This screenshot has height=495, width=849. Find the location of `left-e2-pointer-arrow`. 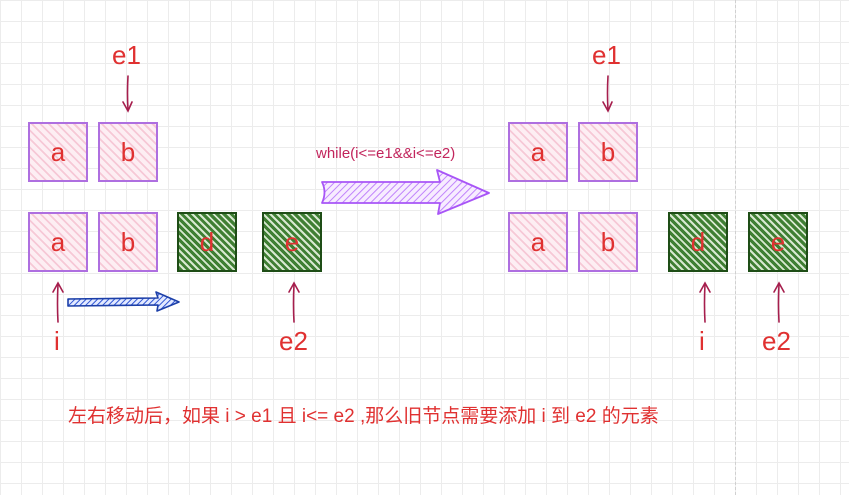

left-e2-pointer-arrow is located at coordinates (294, 302).